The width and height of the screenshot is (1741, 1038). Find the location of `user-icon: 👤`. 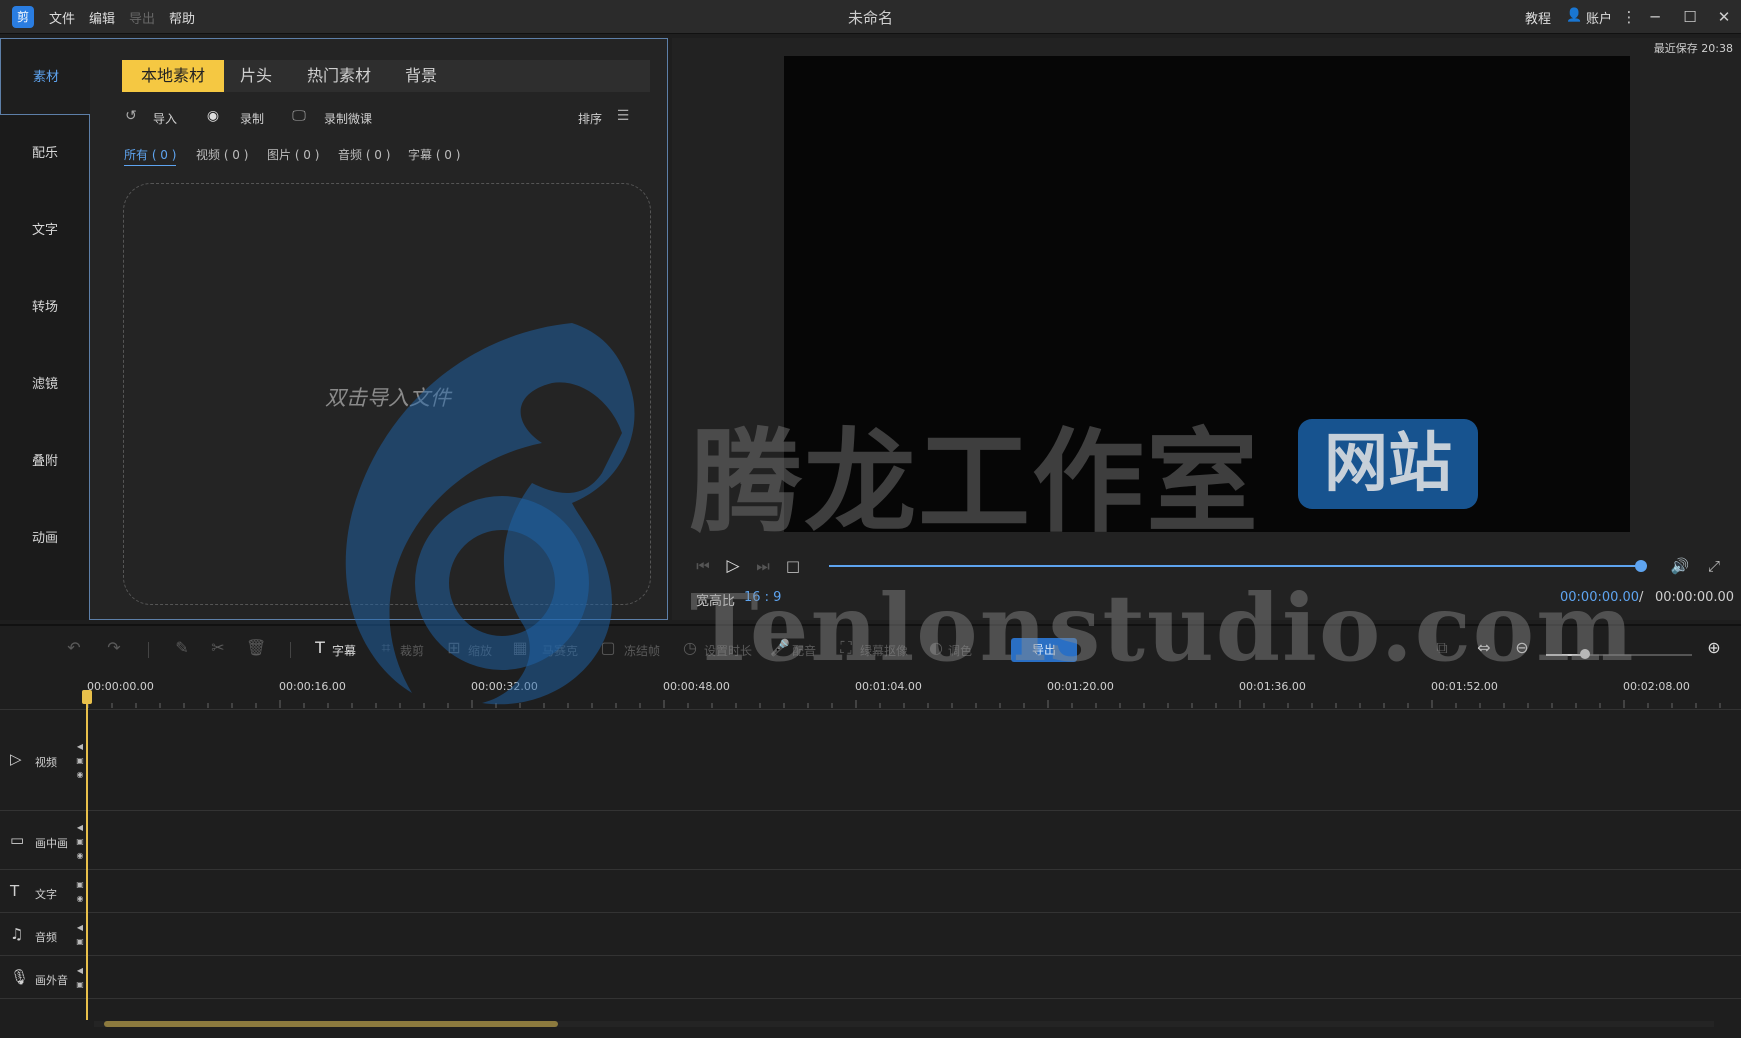

user-icon: 👤 is located at coordinates (1574, 15).